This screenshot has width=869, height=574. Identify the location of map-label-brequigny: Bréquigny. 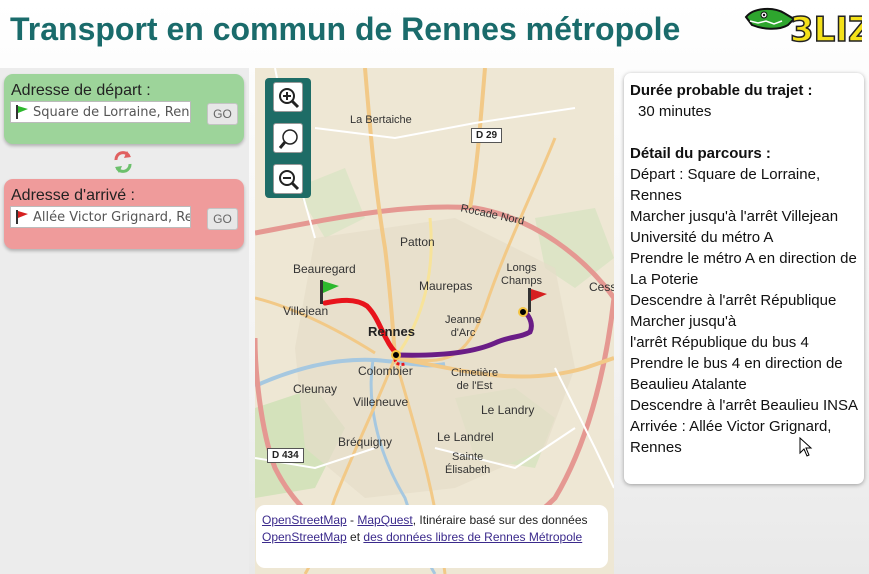
(365, 442).